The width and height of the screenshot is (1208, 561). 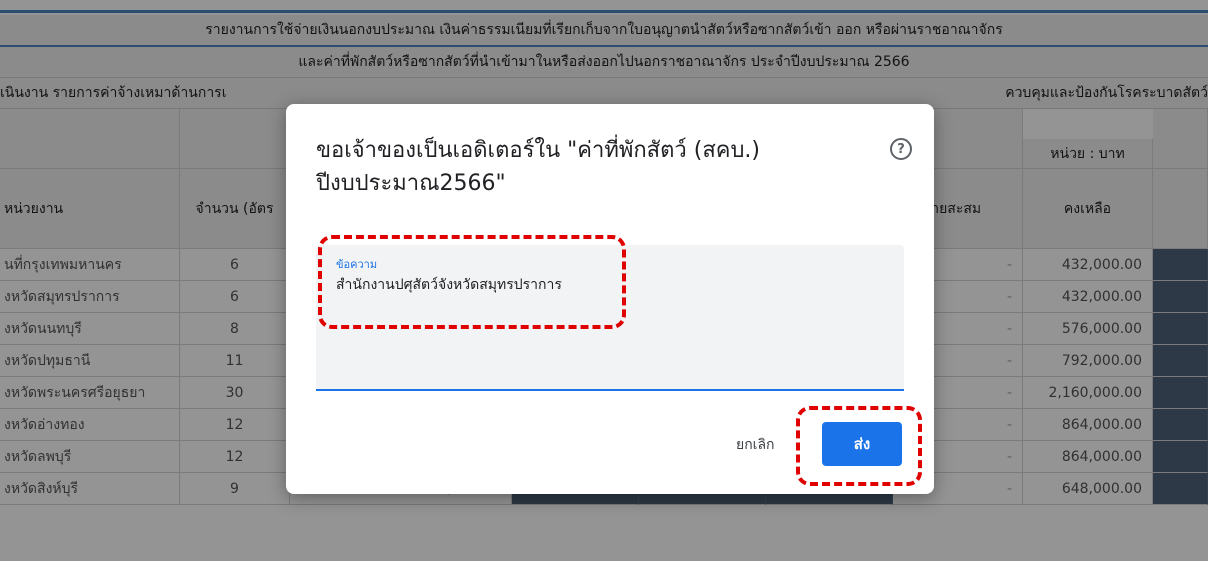 What do you see at coordinates (357, 264) in the screenshot?
I see `message-field-label: ข้อความ` at bounding box center [357, 264].